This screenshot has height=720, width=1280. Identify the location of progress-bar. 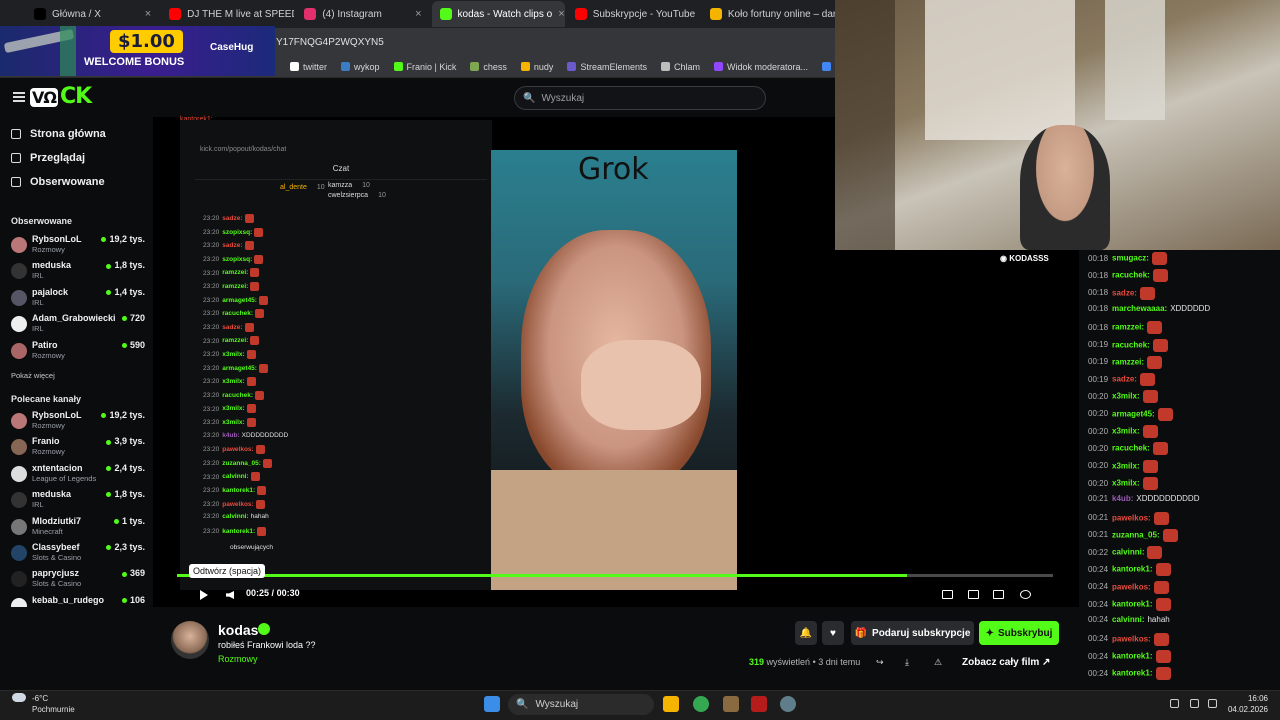
(615, 575).